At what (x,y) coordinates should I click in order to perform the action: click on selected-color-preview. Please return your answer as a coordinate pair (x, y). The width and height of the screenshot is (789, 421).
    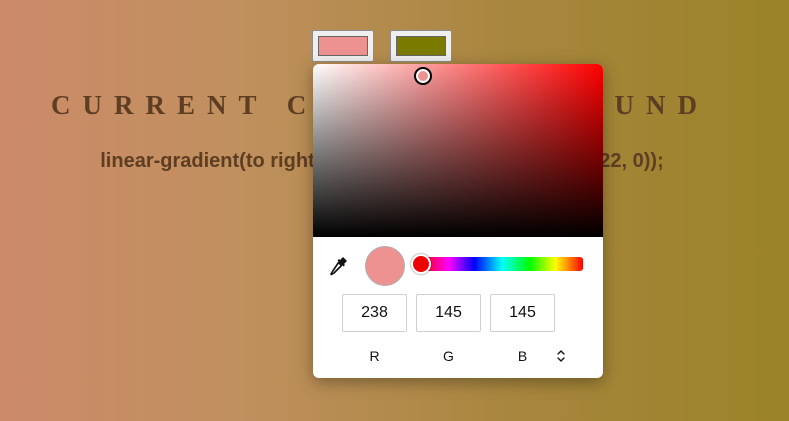
    Looking at the image, I should click on (385, 266).